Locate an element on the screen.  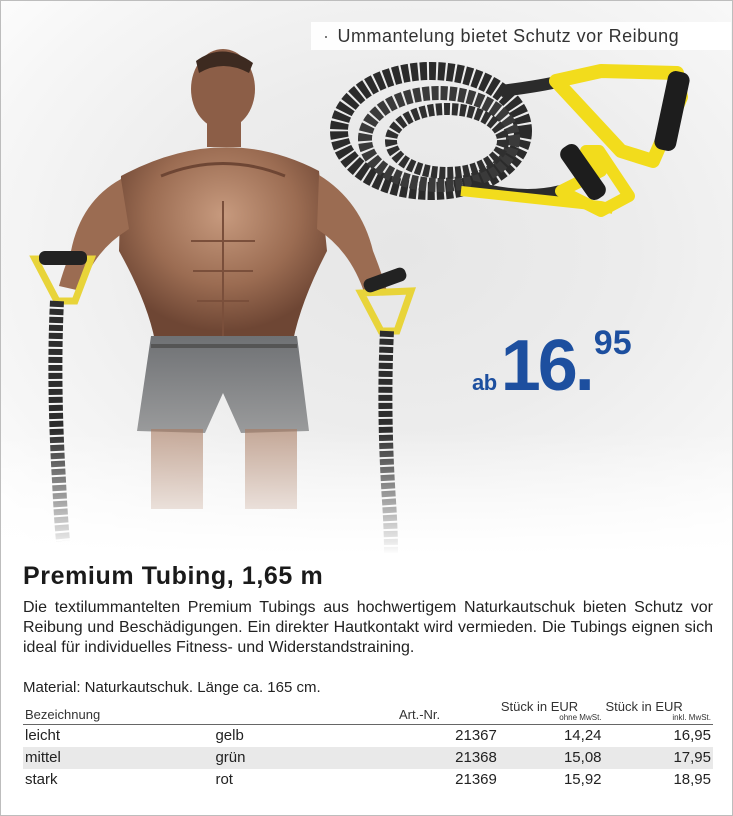
row-gross: 17,95 is located at coordinates (658, 758).